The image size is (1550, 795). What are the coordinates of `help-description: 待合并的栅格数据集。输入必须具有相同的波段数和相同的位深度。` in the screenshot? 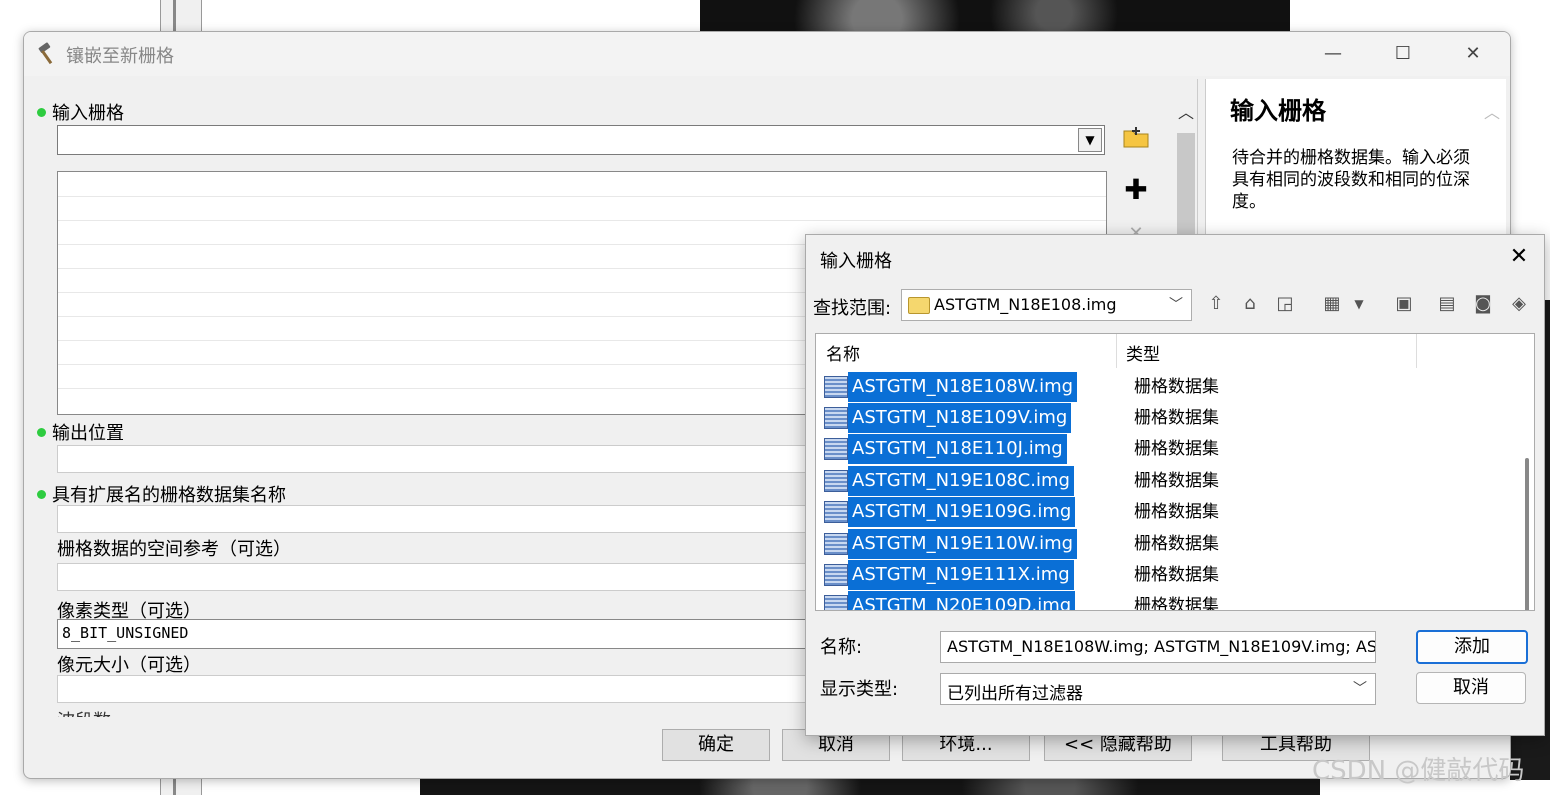 It's located at (1351, 180).